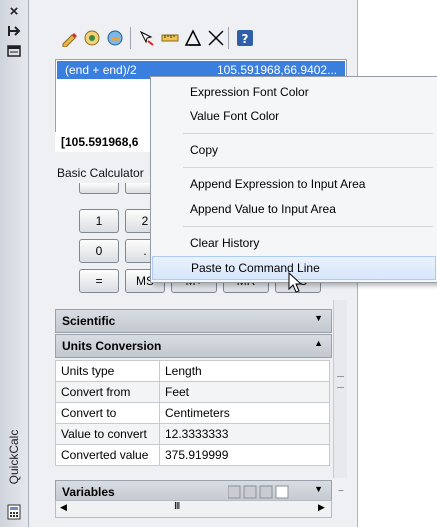  Describe the element at coordinates (340, 389) in the screenshot. I see `vertical-scrollbar` at that location.